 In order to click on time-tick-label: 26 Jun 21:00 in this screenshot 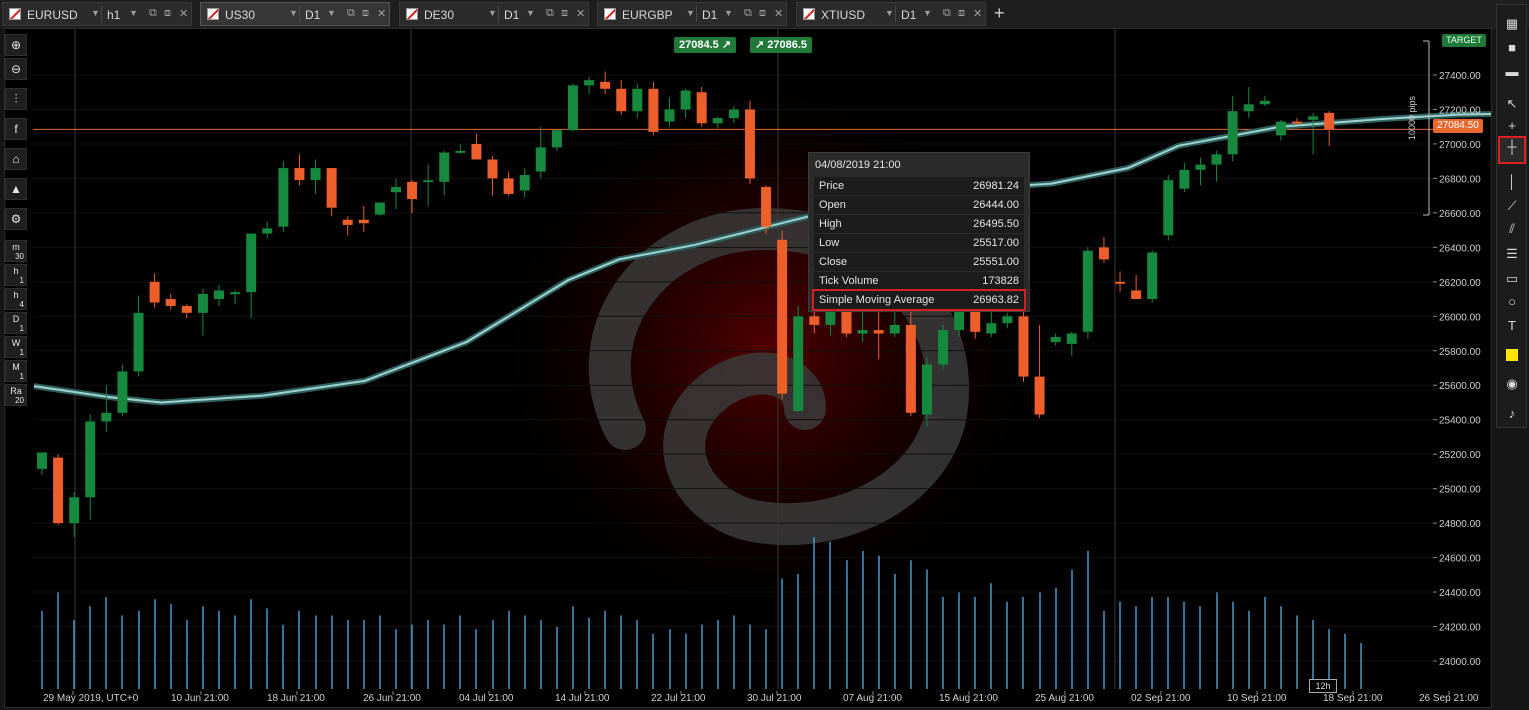, I will do `click(392, 698)`.